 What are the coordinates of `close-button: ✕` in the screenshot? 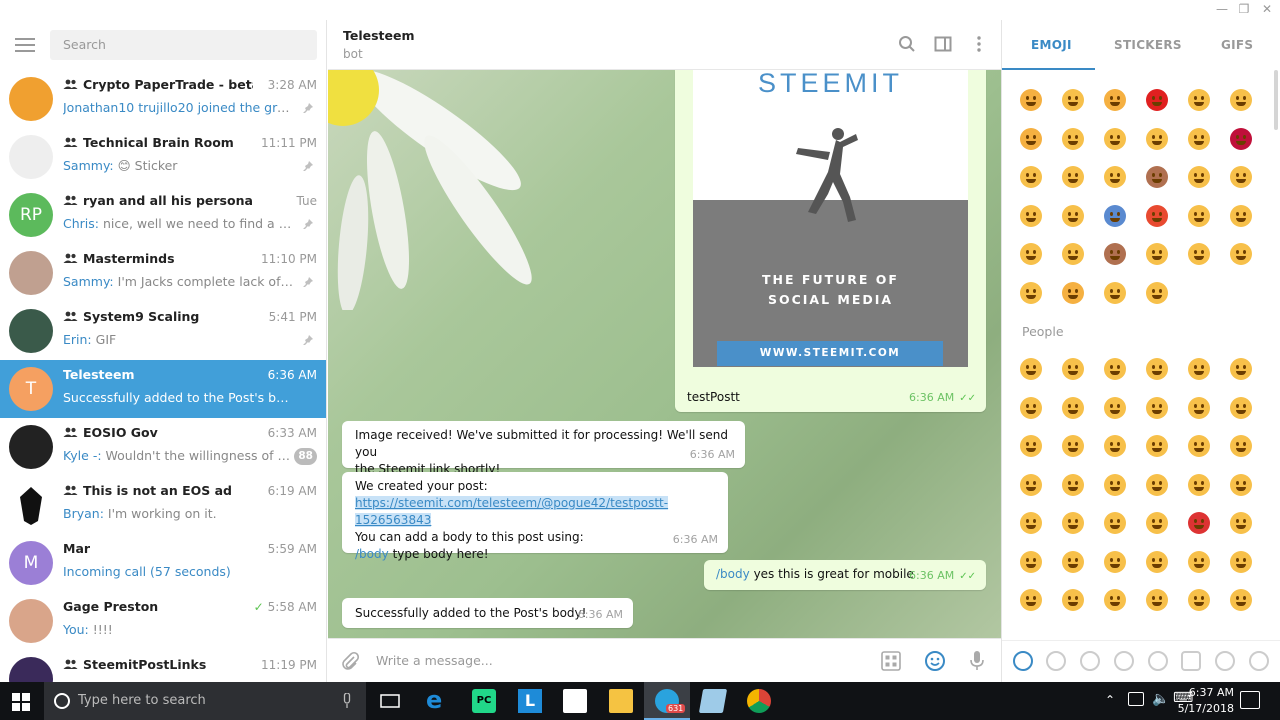 It's located at (1267, 10).